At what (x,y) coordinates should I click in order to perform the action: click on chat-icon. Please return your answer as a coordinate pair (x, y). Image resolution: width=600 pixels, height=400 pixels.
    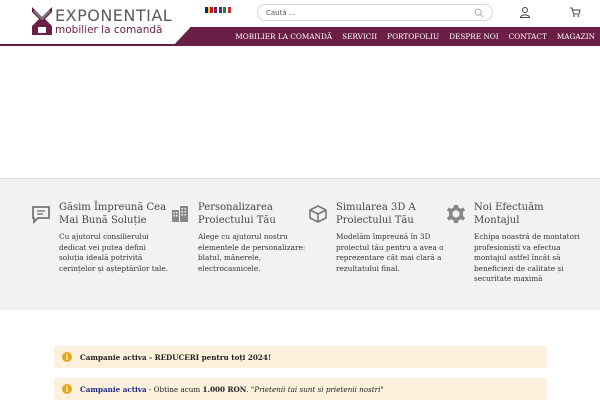
    Looking at the image, I should click on (41, 215).